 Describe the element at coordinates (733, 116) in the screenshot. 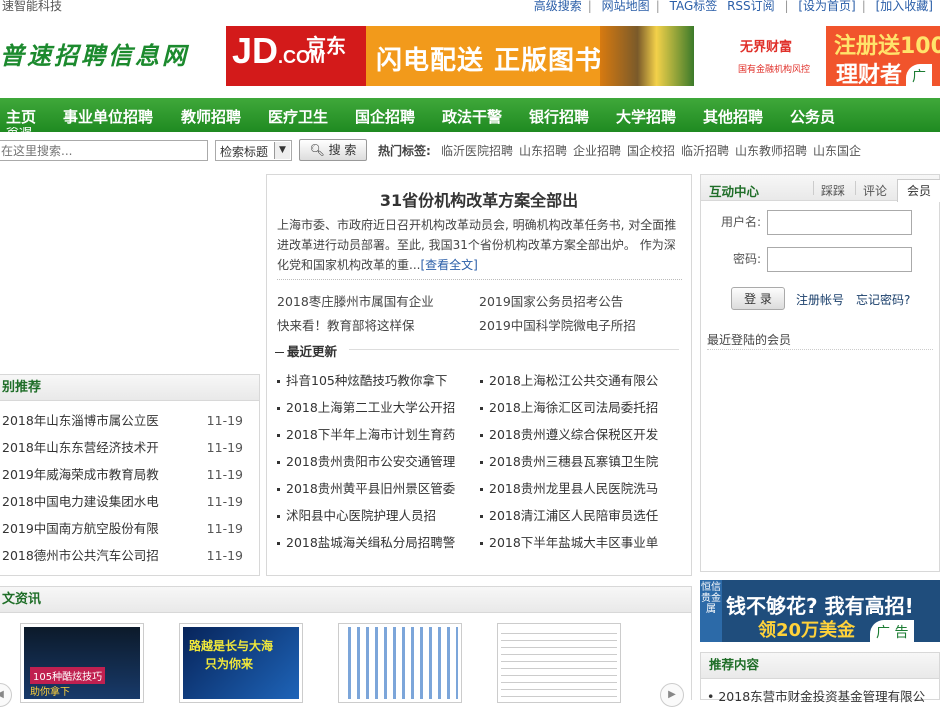

I see `nav-other: 其他招聘` at that location.